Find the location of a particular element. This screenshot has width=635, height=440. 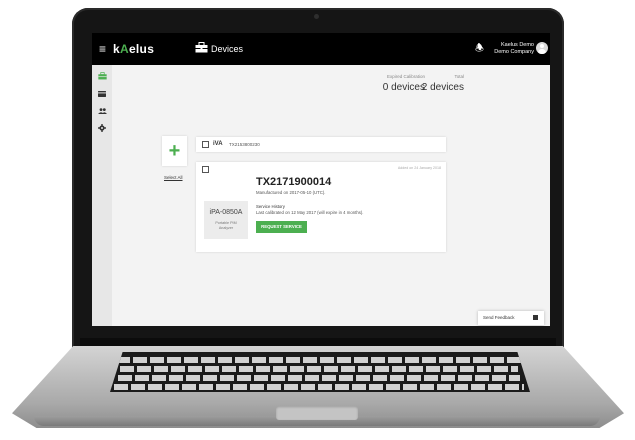

user-name: Kaelus Demo Demo Company is located at coordinates (510, 48).